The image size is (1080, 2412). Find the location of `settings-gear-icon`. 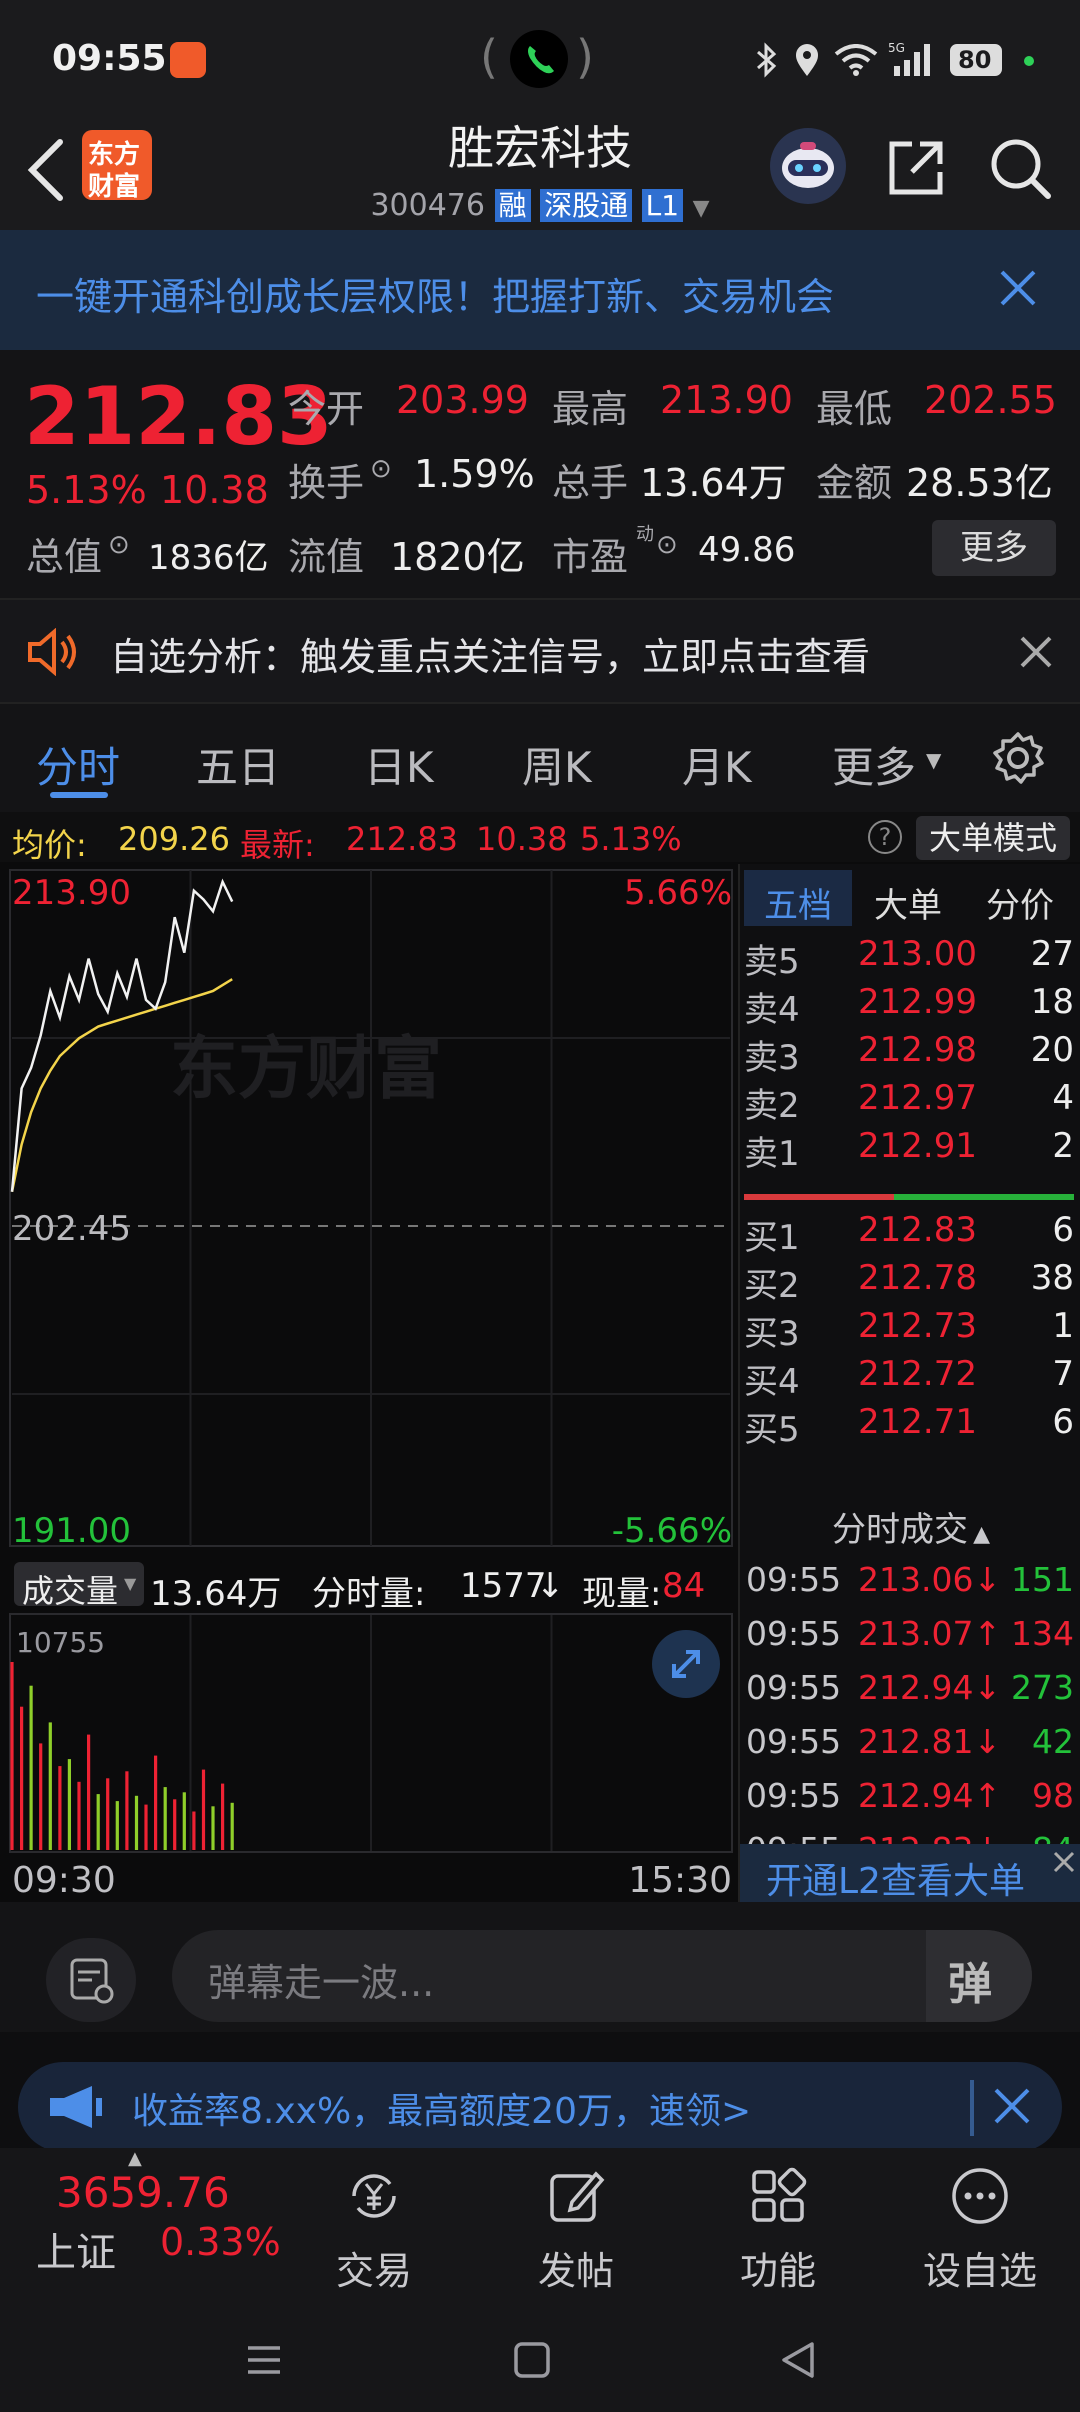

settings-gear-icon is located at coordinates (1018, 758).